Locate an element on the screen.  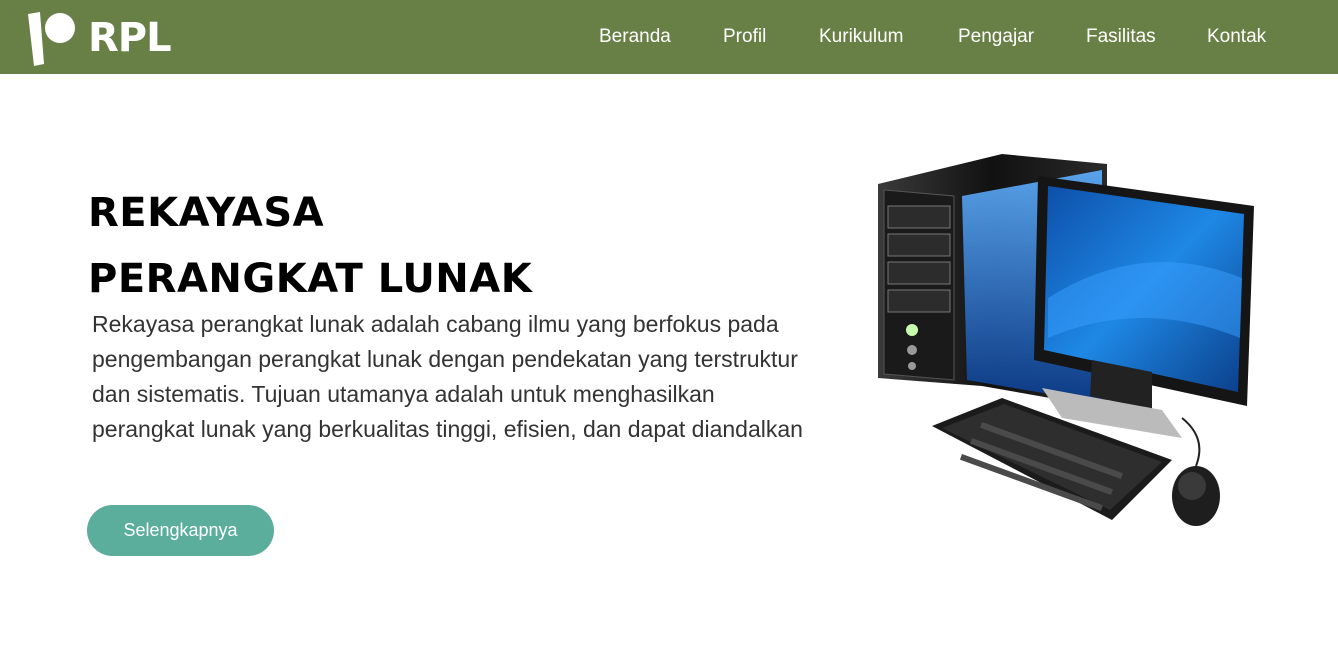
brand-name: RPL is located at coordinates (130, 38).